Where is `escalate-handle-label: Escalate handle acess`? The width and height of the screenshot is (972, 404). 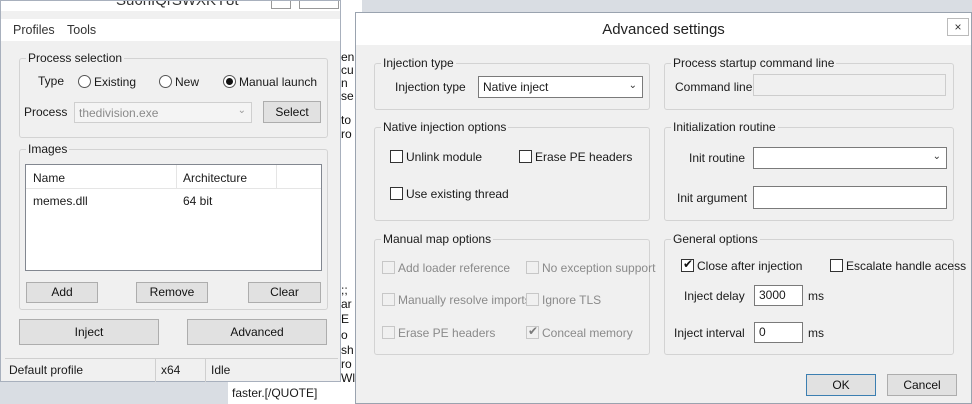 escalate-handle-label: Escalate handle acess is located at coordinates (906, 266).